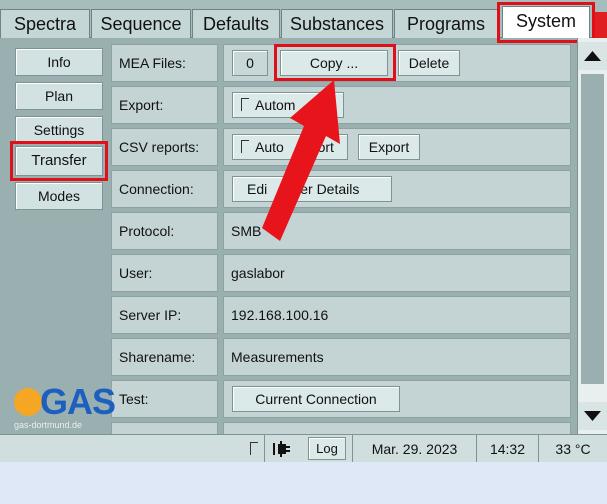 The width and height of the screenshot is (607, 504). What do you see at coordinates (48, 425) in the screenshot?
I see `logo-subtitle: gas-dortmund.de` at bounding box center [48, 425].